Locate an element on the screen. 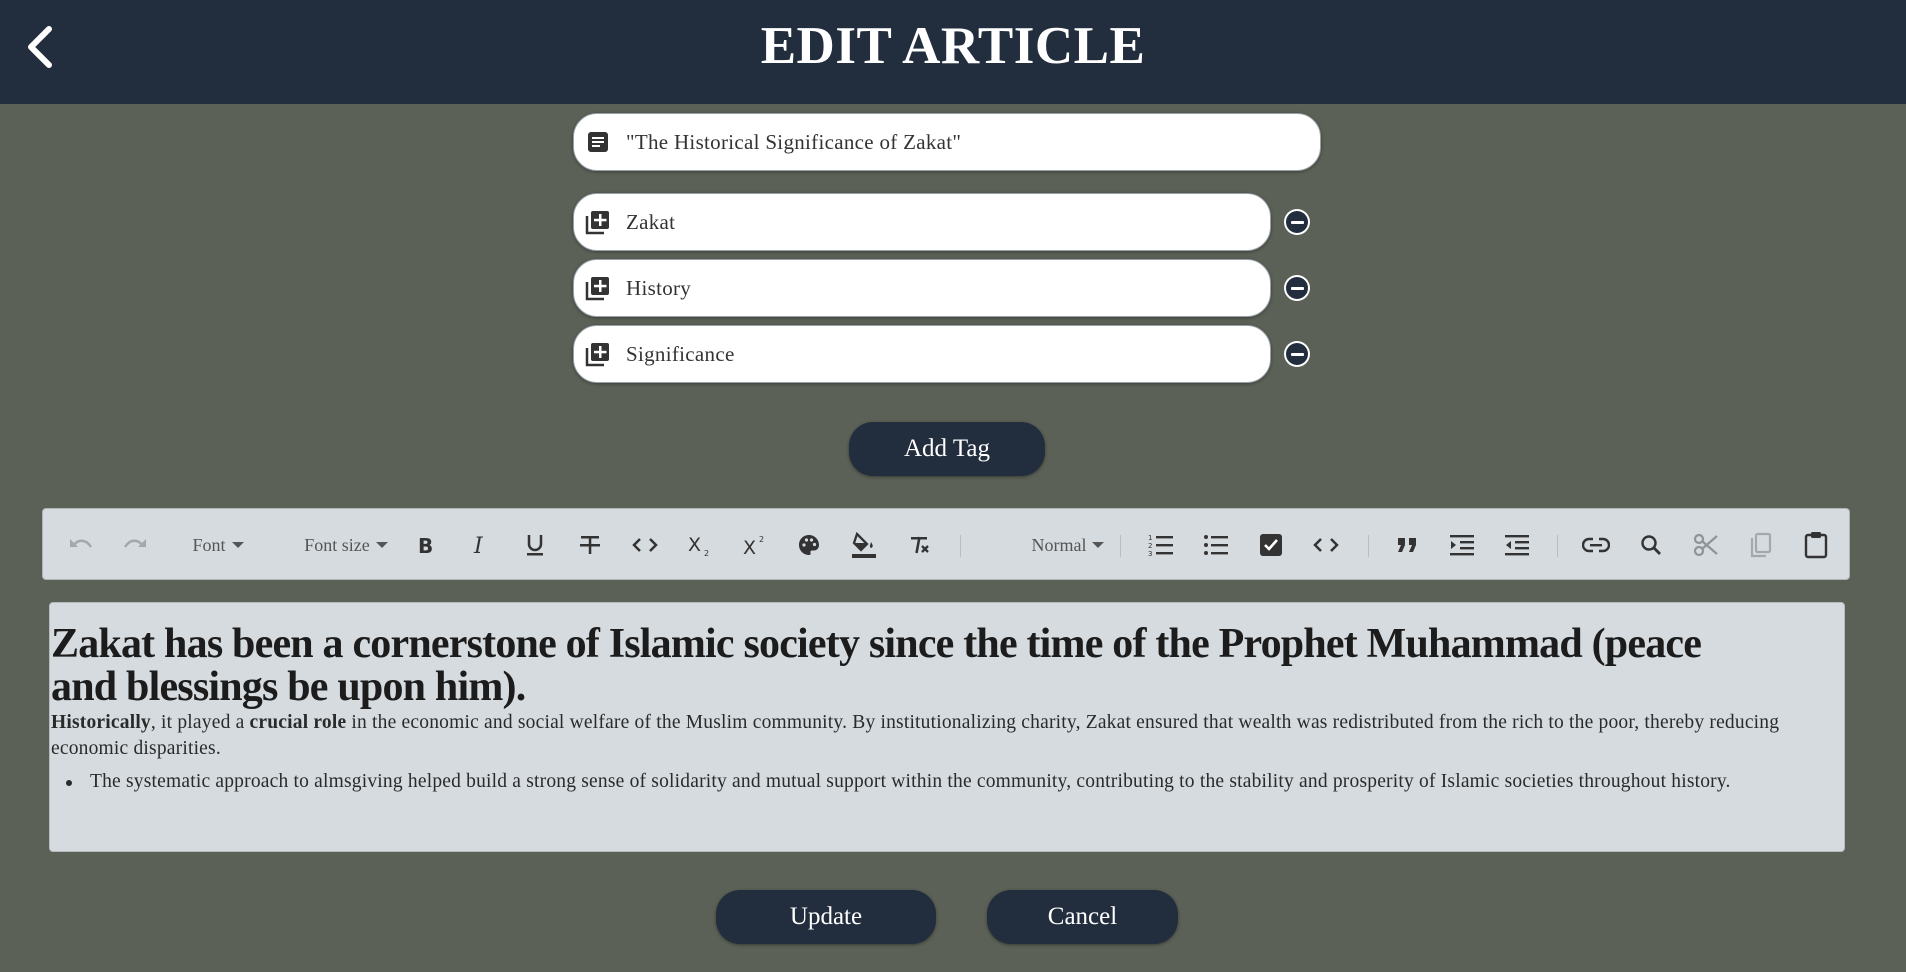  underline-icon is located at coordinates (535, 545).